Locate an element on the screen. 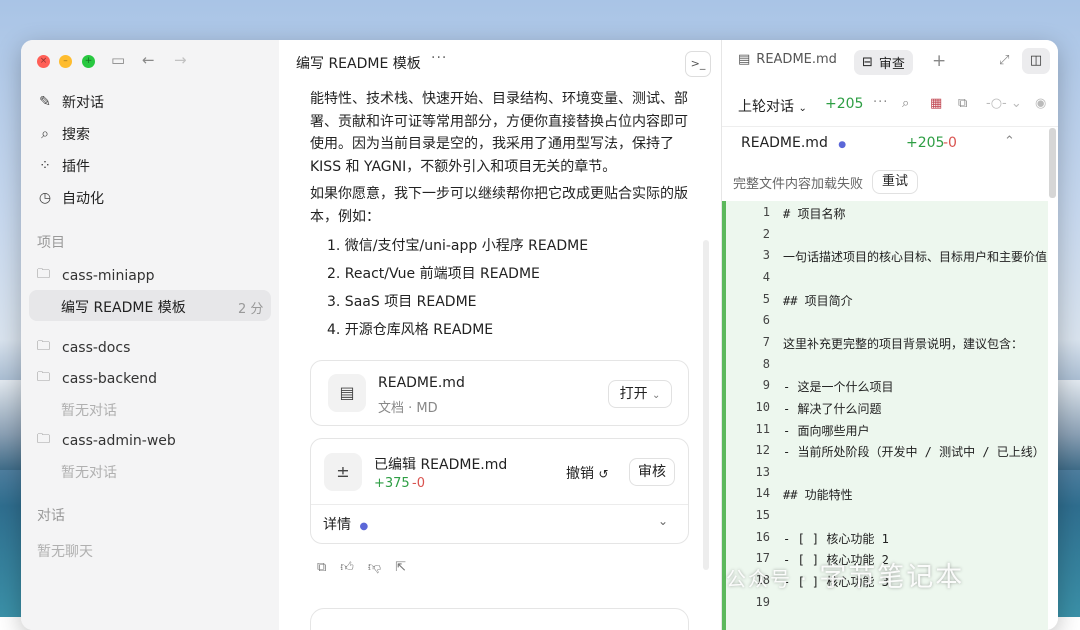 The width and height of the screenshot is (1080, 630). github-icon: ◉ is located at coordinates (1040, 103).